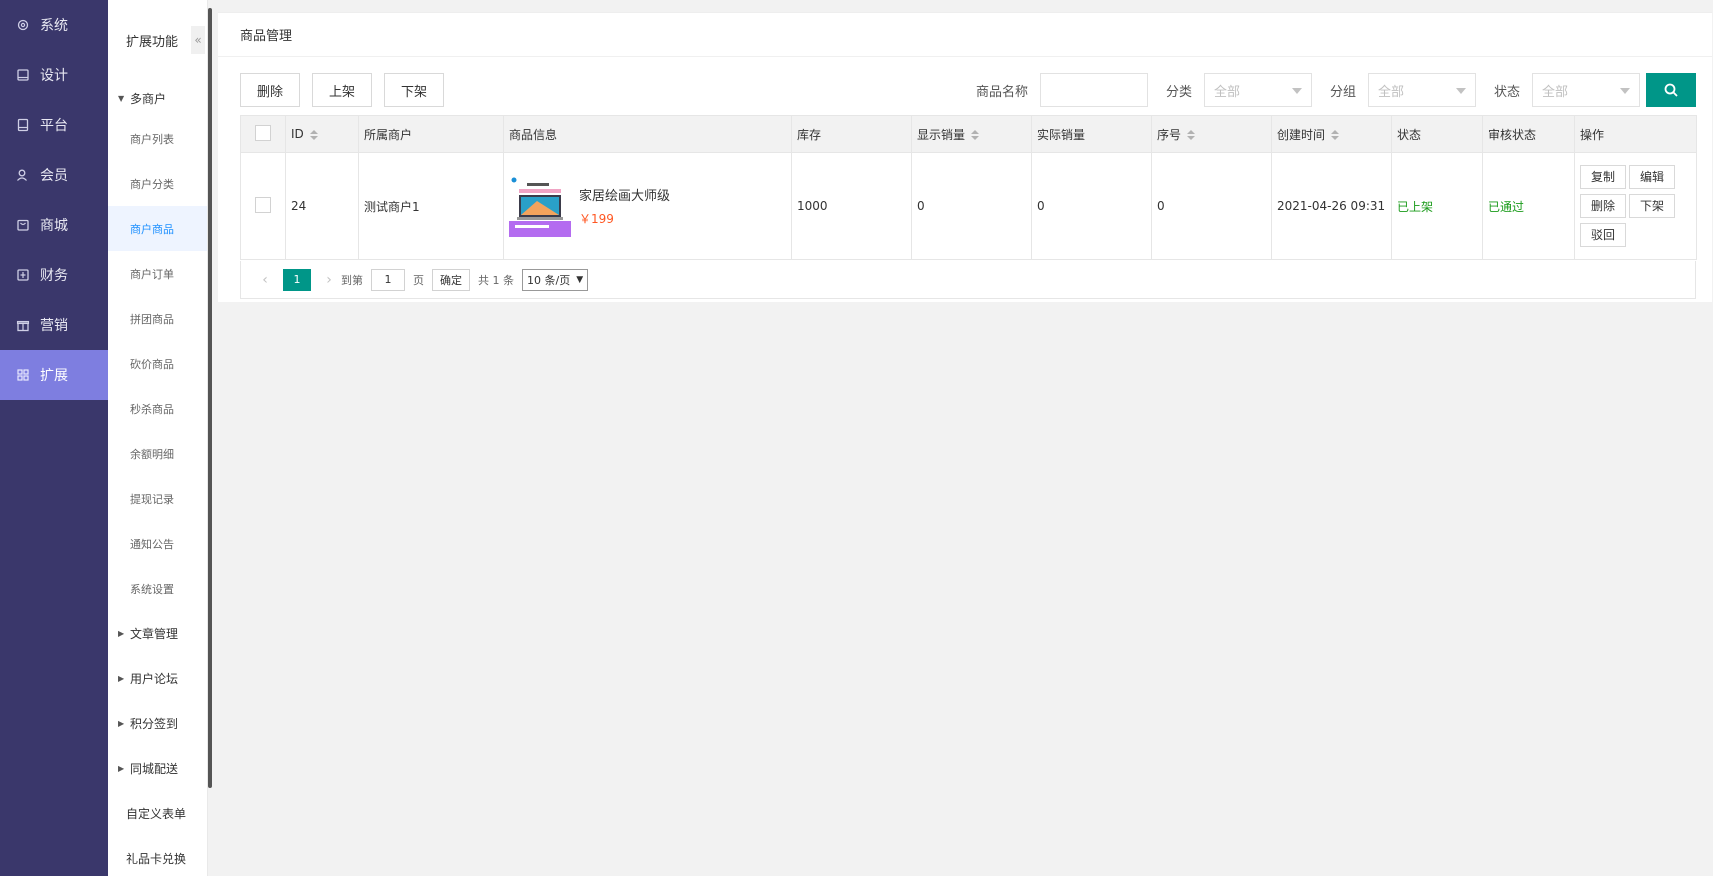 The height and width of the screenshot is (876, 1713). I want to click on column-header: 操作, so click(1635, 134).